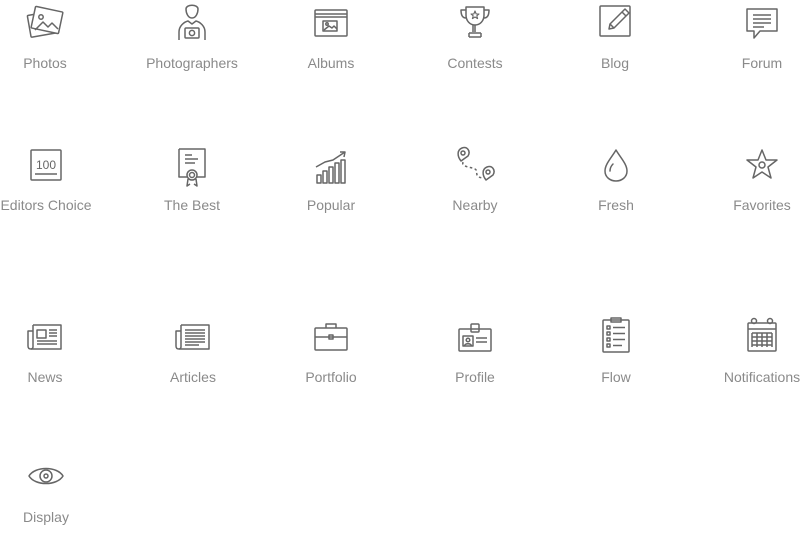  I want to click on photos-icon, so click(45, 23).